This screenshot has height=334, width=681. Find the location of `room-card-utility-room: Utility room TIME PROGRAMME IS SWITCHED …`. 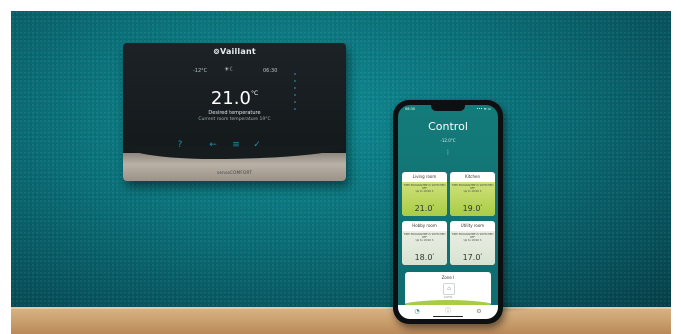

room-card-utility-room: Utility room TIME PROGRAMME IS SWITCHED … is located at coordinates (472, 243).